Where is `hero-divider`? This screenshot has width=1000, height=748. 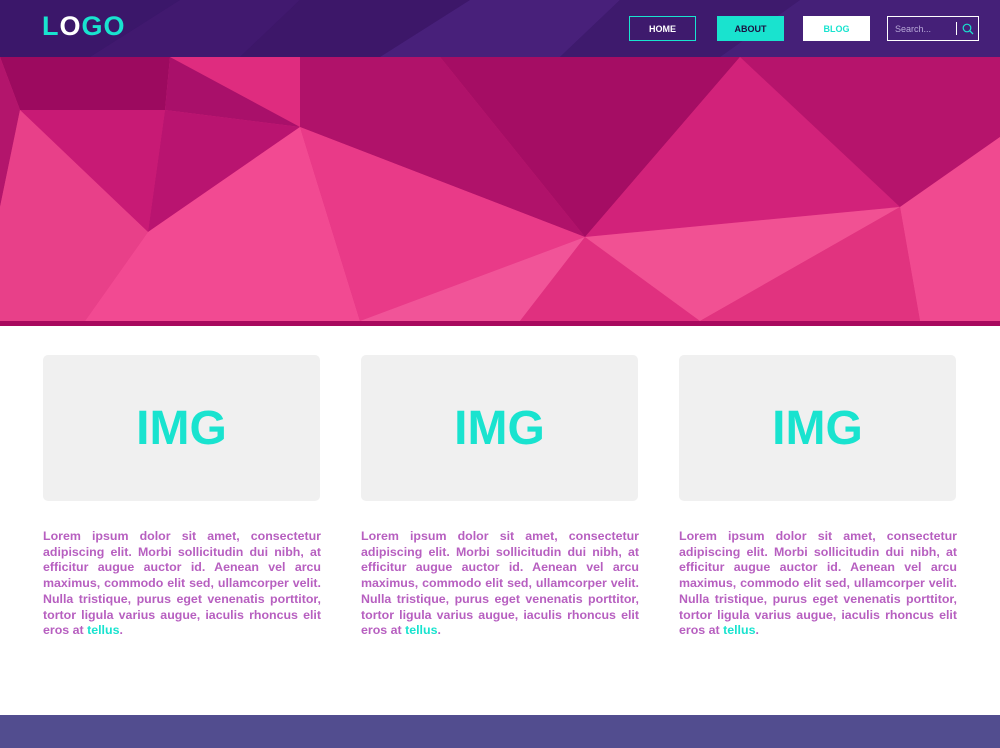 hero-divider is located at coordinates (500, 323).